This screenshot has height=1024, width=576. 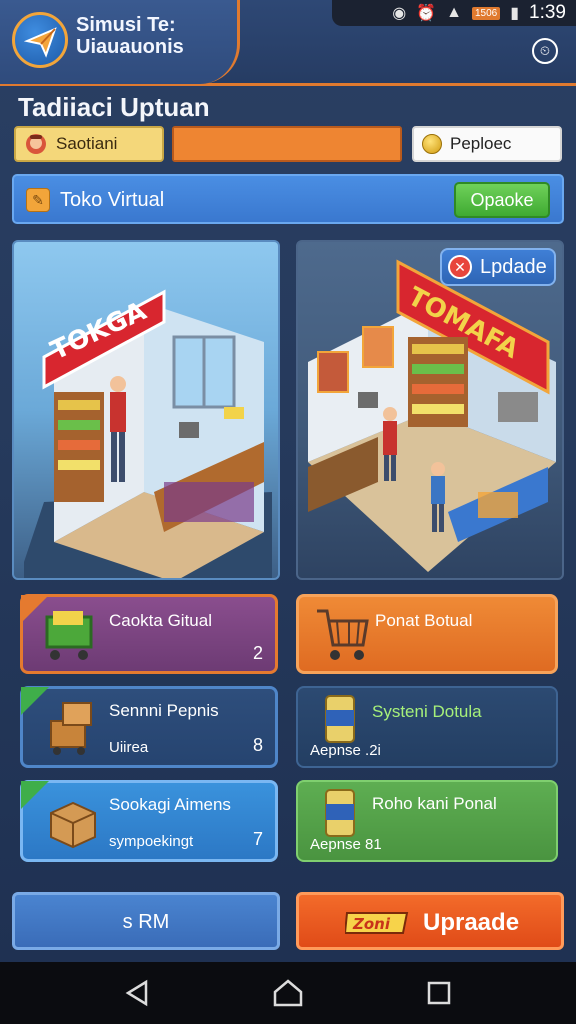 What do you see at coordinates (481, 143) in the screenshot?
I see `currency-label: Peploec` at bounding box center [481, 143].